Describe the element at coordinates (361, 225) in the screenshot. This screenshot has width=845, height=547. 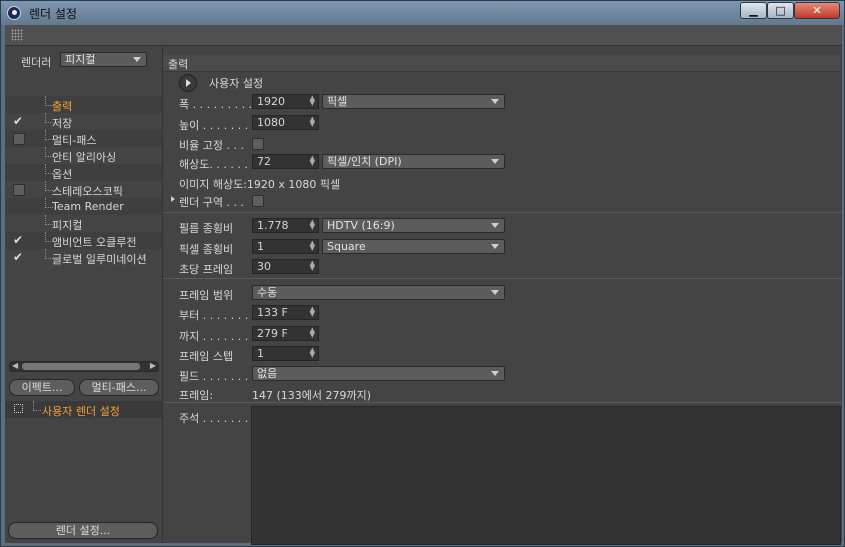
I see `film-aspect-preset: HDTV (16:9)` at that location.